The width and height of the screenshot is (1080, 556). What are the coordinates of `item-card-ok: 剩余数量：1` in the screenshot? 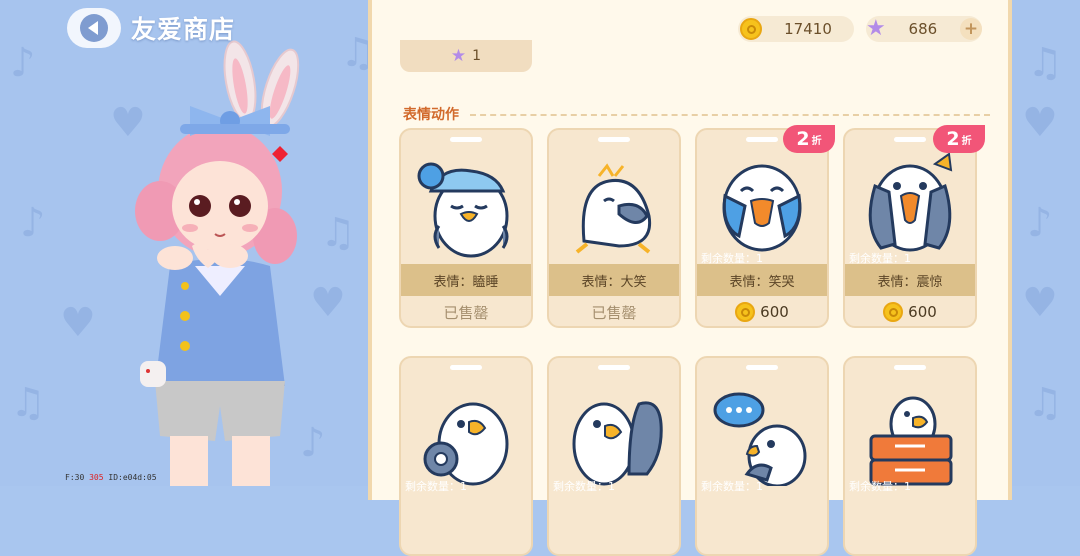 It's located at (466, 456).